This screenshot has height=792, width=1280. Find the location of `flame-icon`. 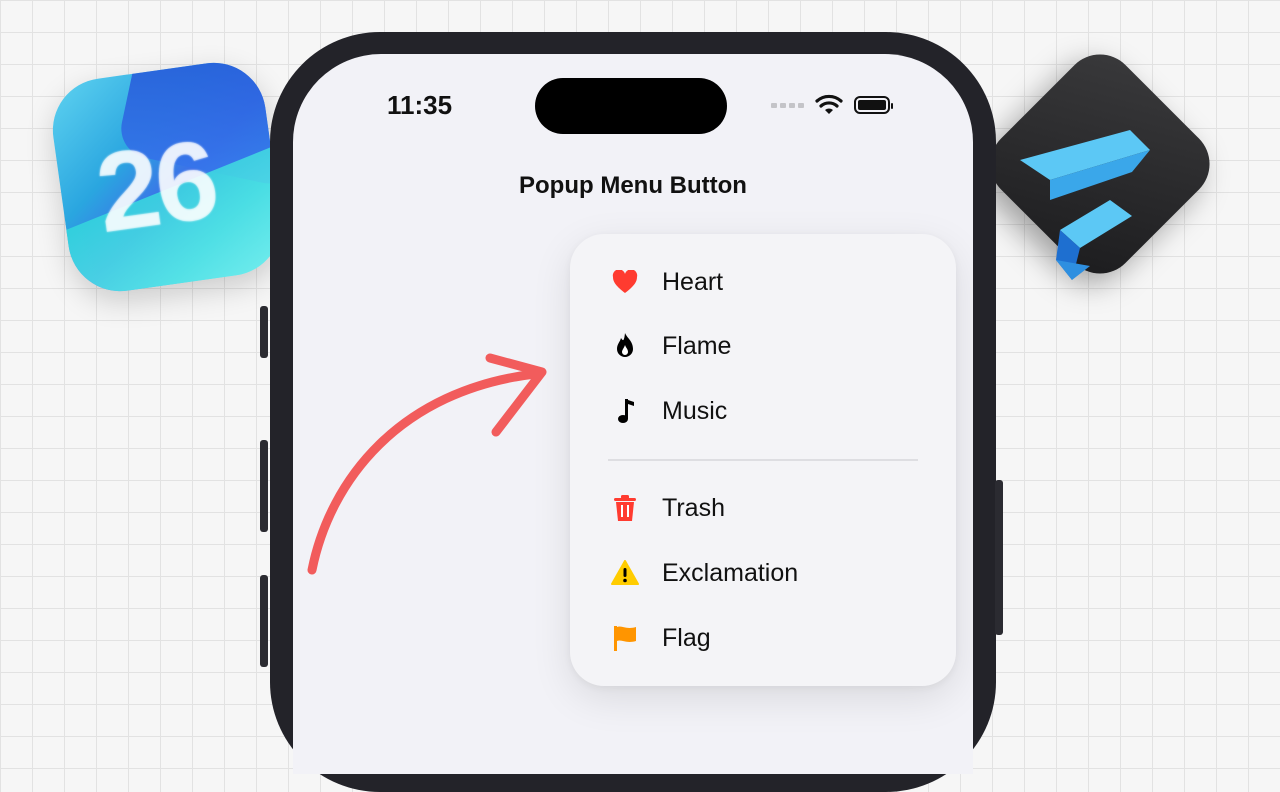

flame-icon is located at coordinates (625, 346).